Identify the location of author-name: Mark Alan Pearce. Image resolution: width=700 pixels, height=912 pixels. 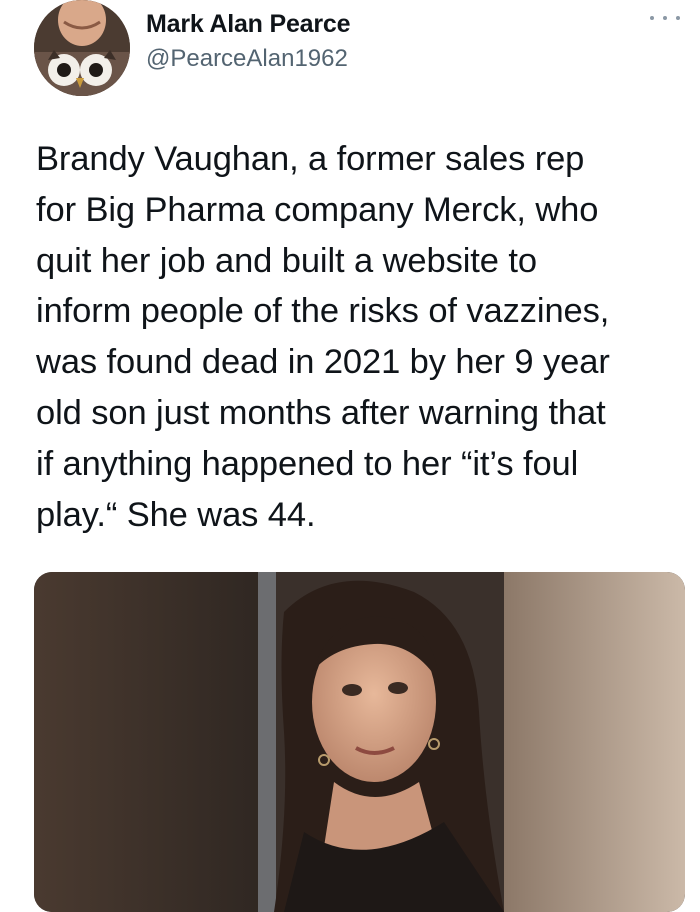
(248, 24).